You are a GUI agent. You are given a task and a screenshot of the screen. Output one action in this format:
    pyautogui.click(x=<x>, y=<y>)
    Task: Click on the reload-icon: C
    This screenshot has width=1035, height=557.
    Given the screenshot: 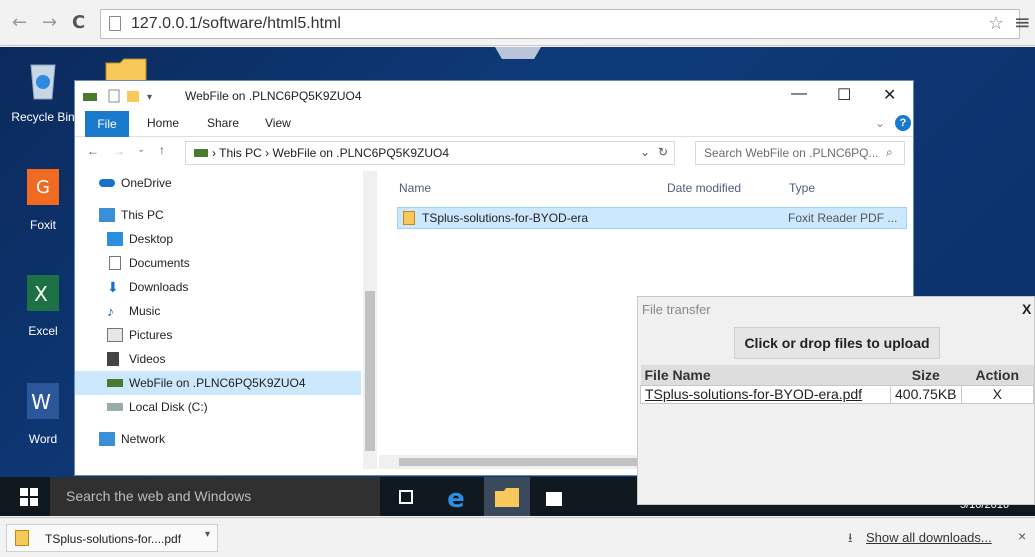 What is the action you would take?
    pyautogui.click(x=78, y=22)
    